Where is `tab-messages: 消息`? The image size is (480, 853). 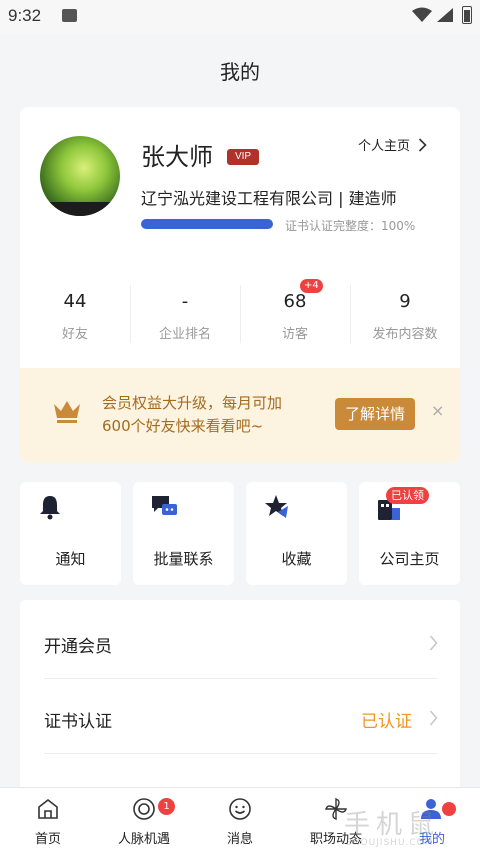
tab-messages: 消息 is located at coordinates (240, 820).